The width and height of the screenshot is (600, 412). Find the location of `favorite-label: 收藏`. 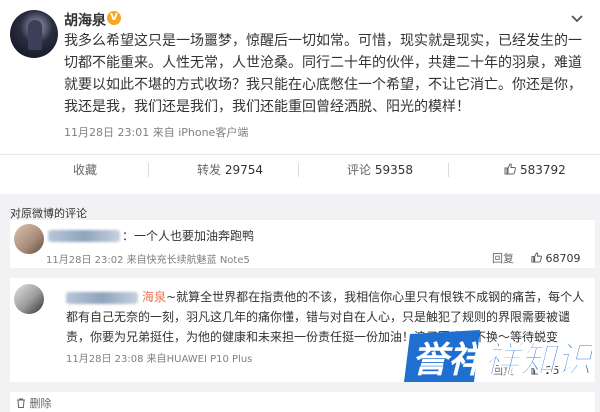

favorite-label: 收藏 is located at coordinates (84, 170).